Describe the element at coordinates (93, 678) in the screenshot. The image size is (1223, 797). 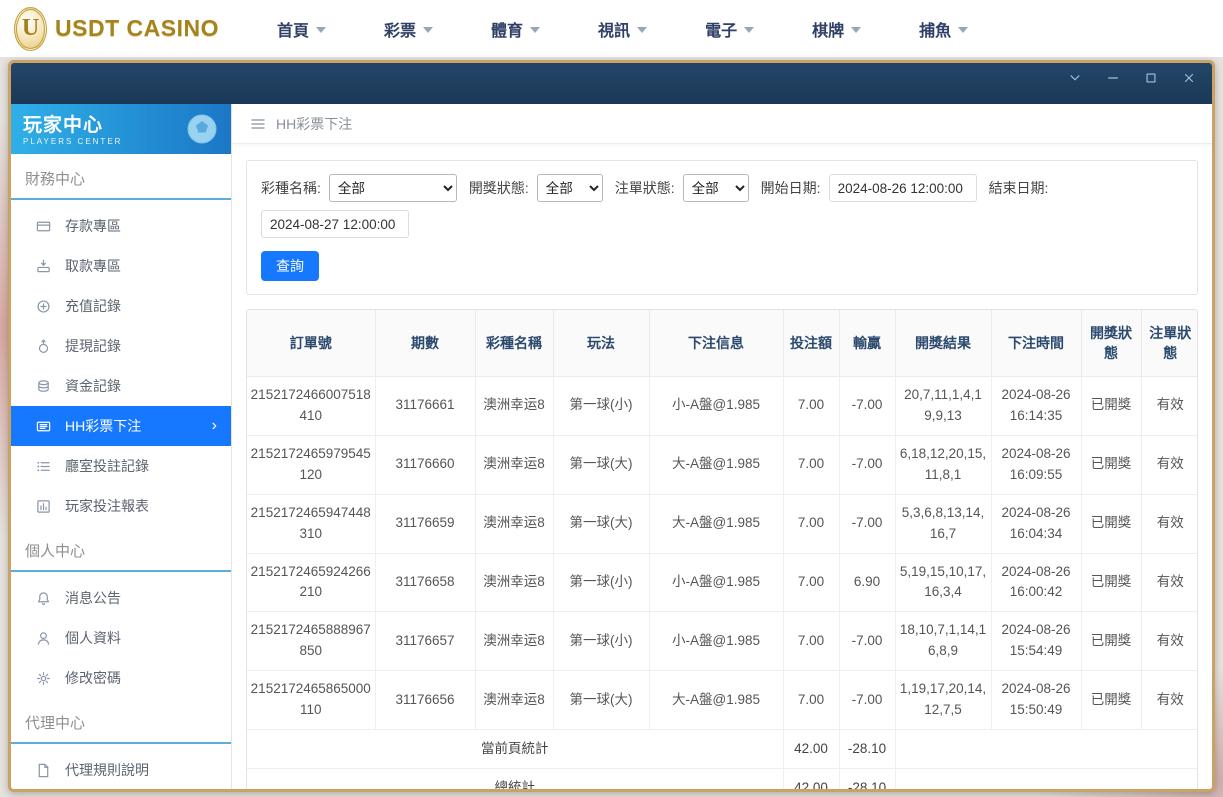
I see `sidebar-item-label: 修改密碼` at that location.